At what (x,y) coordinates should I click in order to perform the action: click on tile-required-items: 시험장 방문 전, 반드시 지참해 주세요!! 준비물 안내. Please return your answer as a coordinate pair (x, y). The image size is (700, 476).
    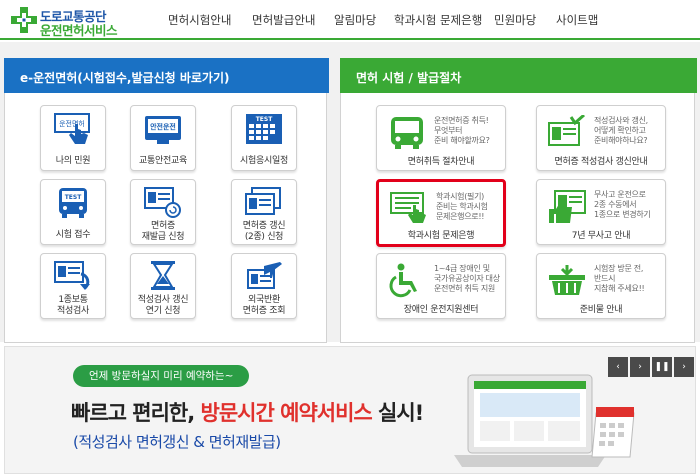
    Looking at the image, I should click on (601, 286).